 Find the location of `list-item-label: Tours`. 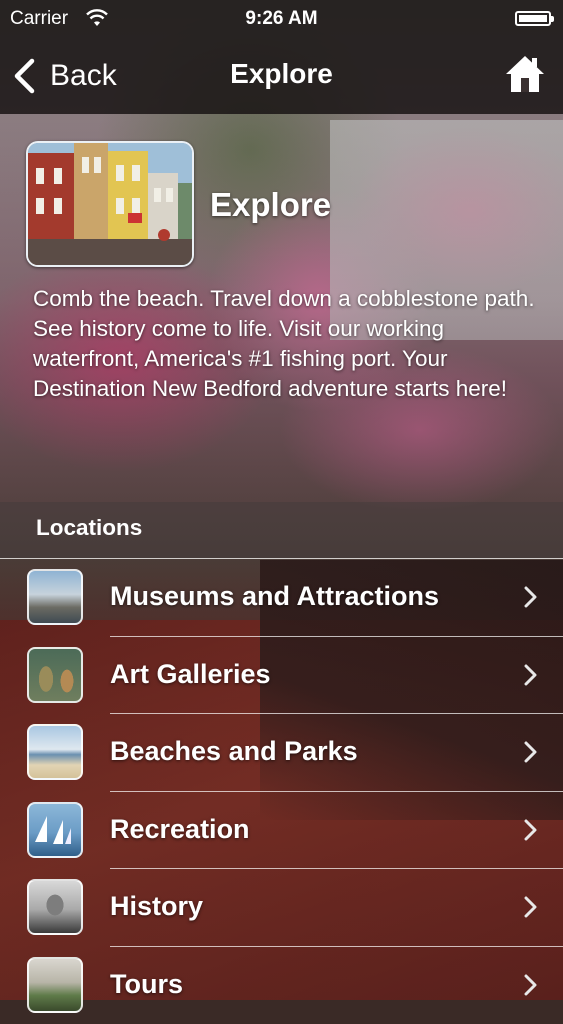

list-item-label: Tours is located at coordinates (146, 984).